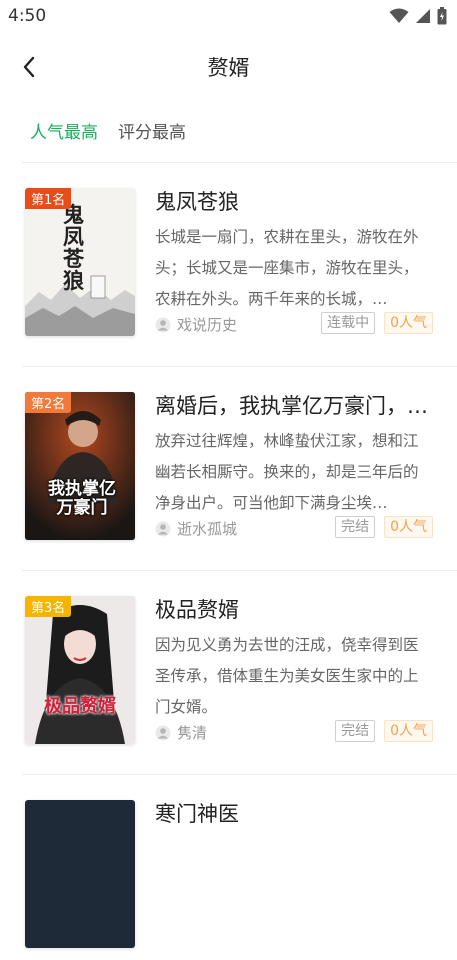 The height and width of the screenshot is (960, 457). Describe the element at coordinates (80, 706) in the screenshot. I see `cover-title: 极品赘婿` at that location.